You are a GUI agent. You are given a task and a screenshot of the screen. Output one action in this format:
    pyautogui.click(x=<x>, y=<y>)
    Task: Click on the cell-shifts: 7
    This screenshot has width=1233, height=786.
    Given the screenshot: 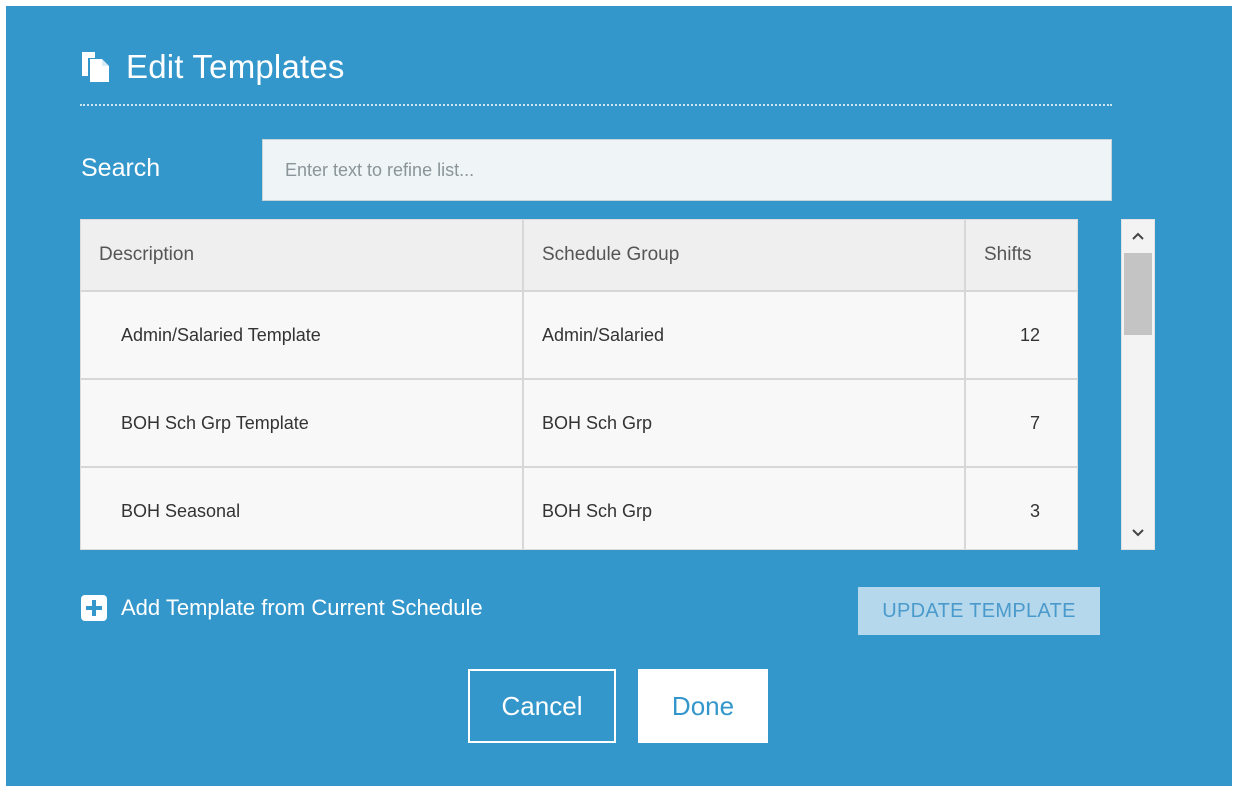 What is the action you would take?
    pyautogui.click(x=1021, y=423)
    